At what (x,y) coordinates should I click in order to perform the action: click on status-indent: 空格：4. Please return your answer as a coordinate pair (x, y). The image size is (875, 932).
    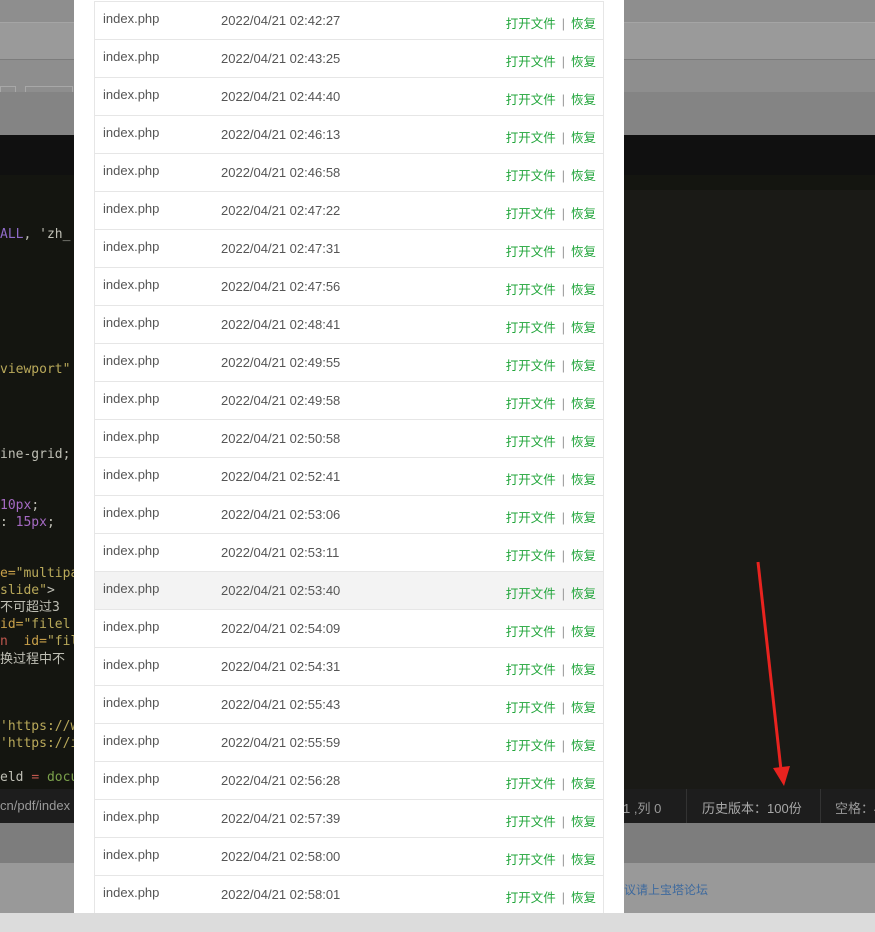
    Looking at the image, I should click on (855, 807).